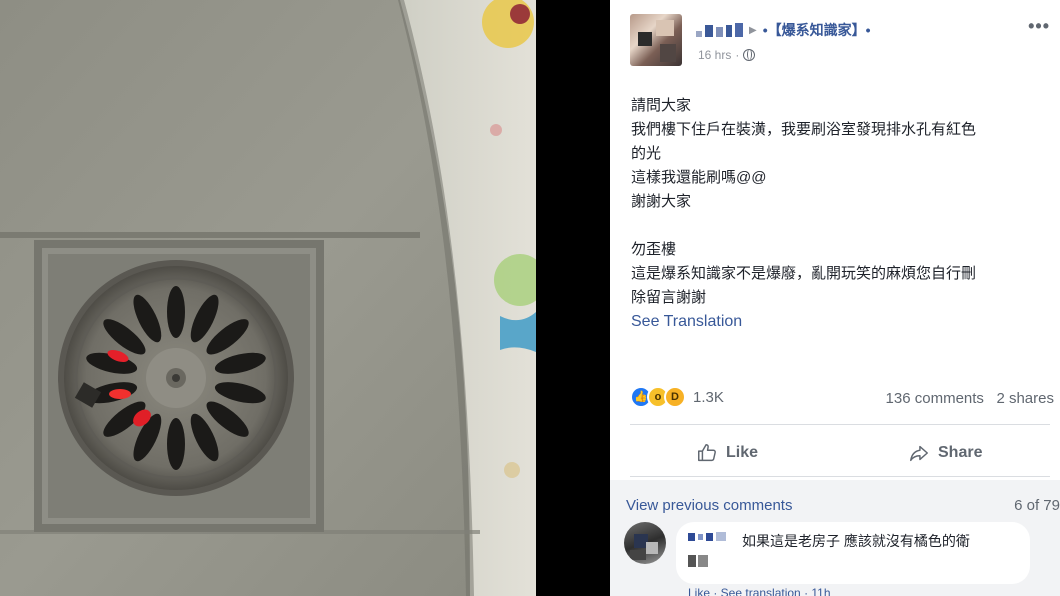 This screenshot has width=1060, height=596. Describe the element at coordinates (759, 591) in the screenshot. I see `comment-footer-actions: Like · See translation · 11h` at that location.